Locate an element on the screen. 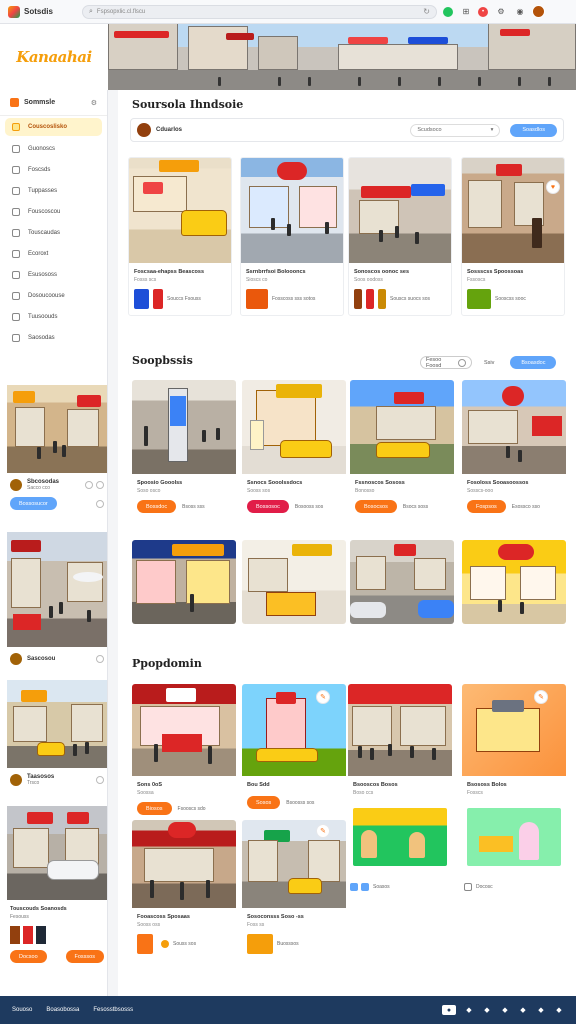 This screenshot has height=1024, width=576. section-title: Soopbssis is located at coordinates (162, 360).